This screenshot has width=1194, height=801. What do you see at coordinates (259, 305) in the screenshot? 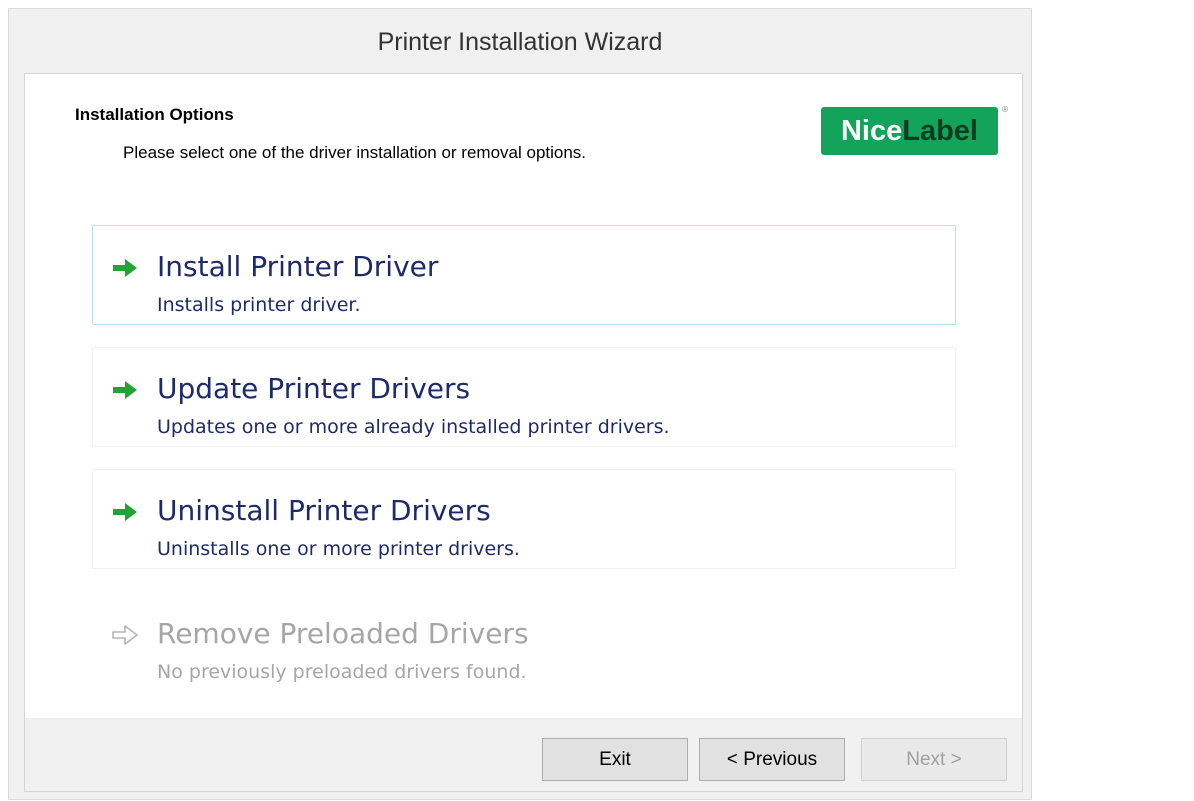
I see `option-description: Installs printer driver.` at bounding box center [259, 305].